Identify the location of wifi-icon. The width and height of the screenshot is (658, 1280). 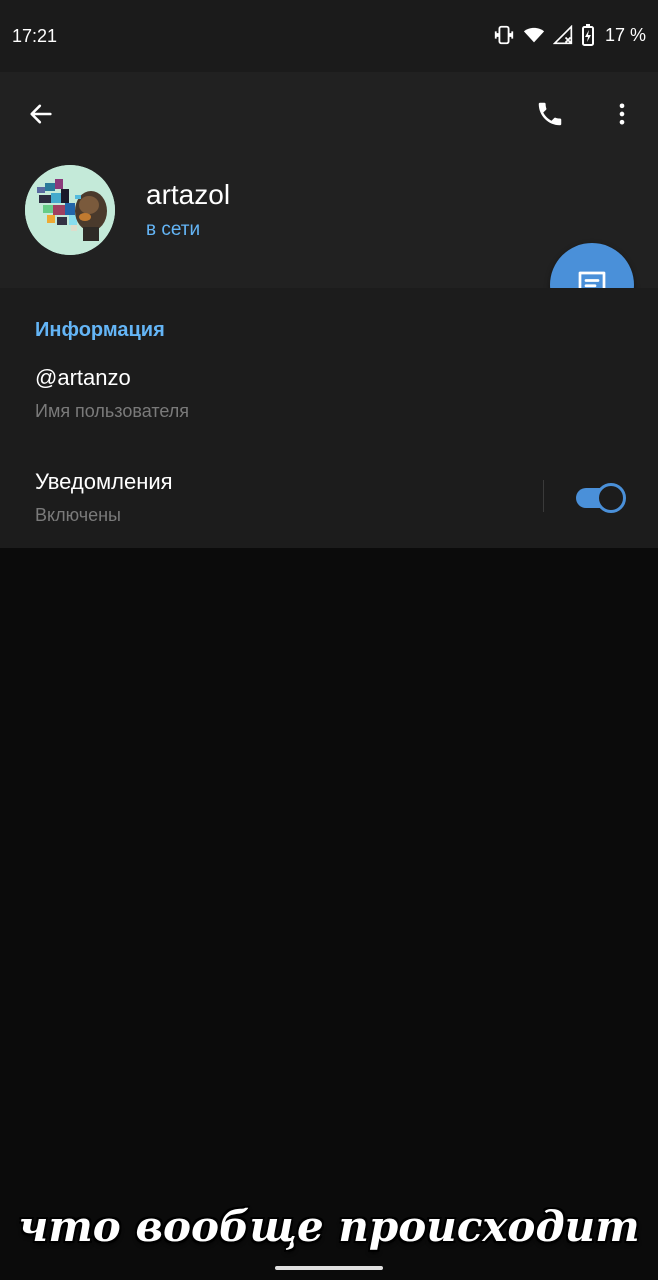
(534, 35).